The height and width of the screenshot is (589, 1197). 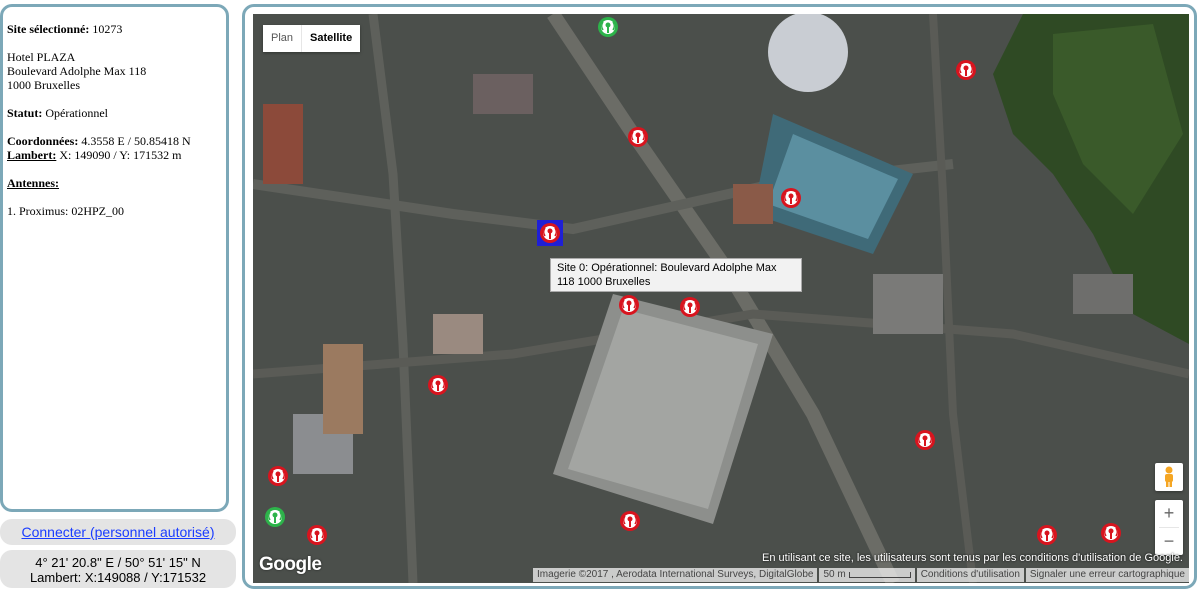 What do you see at coordinates (604, 282) in the screenshot?
I see `tooltip-line-2: 118 1000 Bruxelles` at bounding box center [604, 282].